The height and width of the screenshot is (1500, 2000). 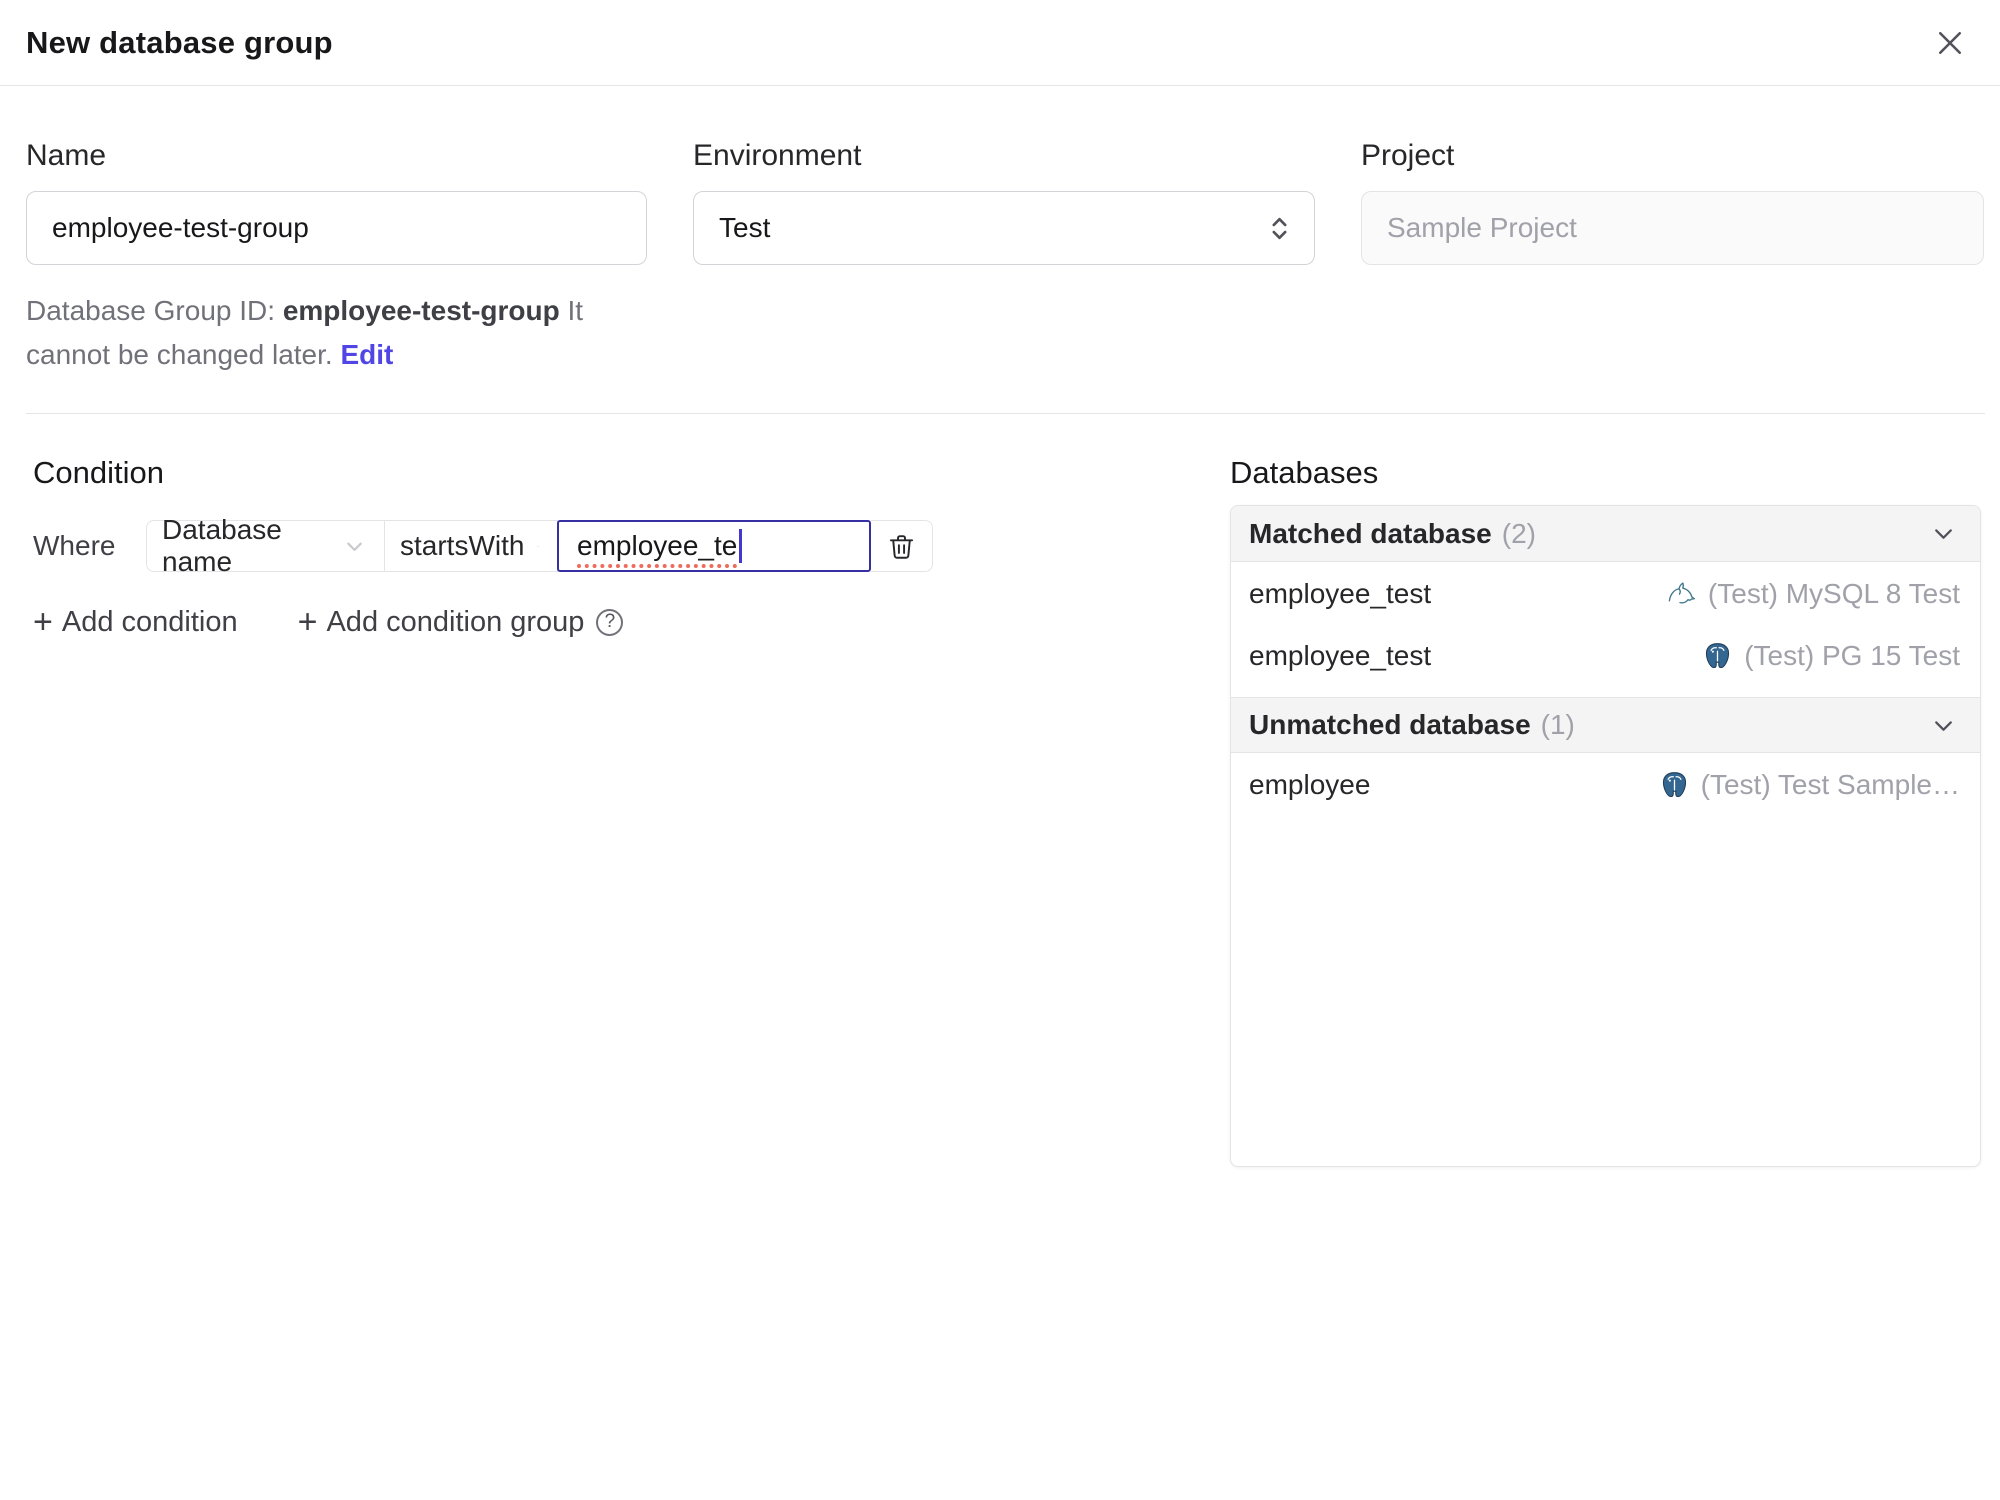 What do you see at coordinates (366, 354) in the screenshot?
I see `edit-link: Edit` at bounding box center [366, 354].